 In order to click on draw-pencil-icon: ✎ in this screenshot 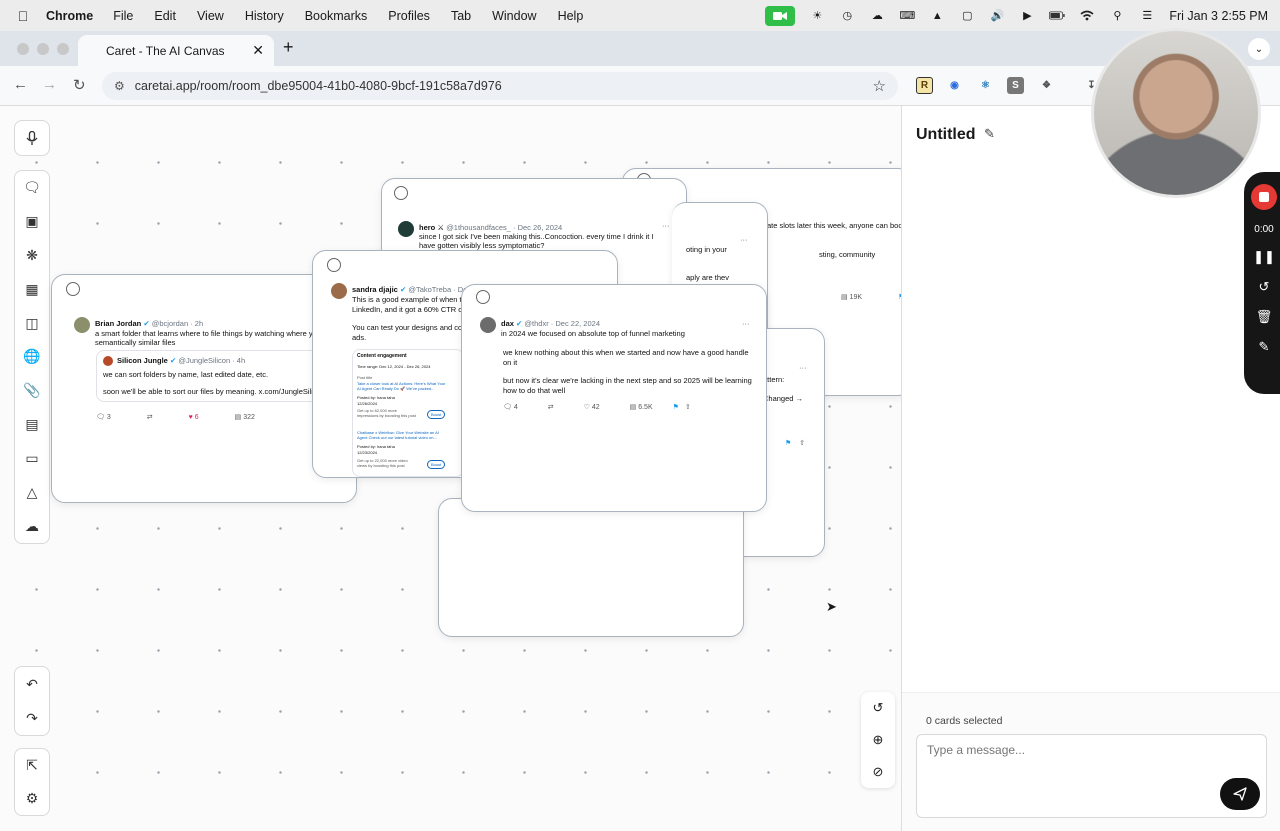, I will do `click(1264, 347)`.